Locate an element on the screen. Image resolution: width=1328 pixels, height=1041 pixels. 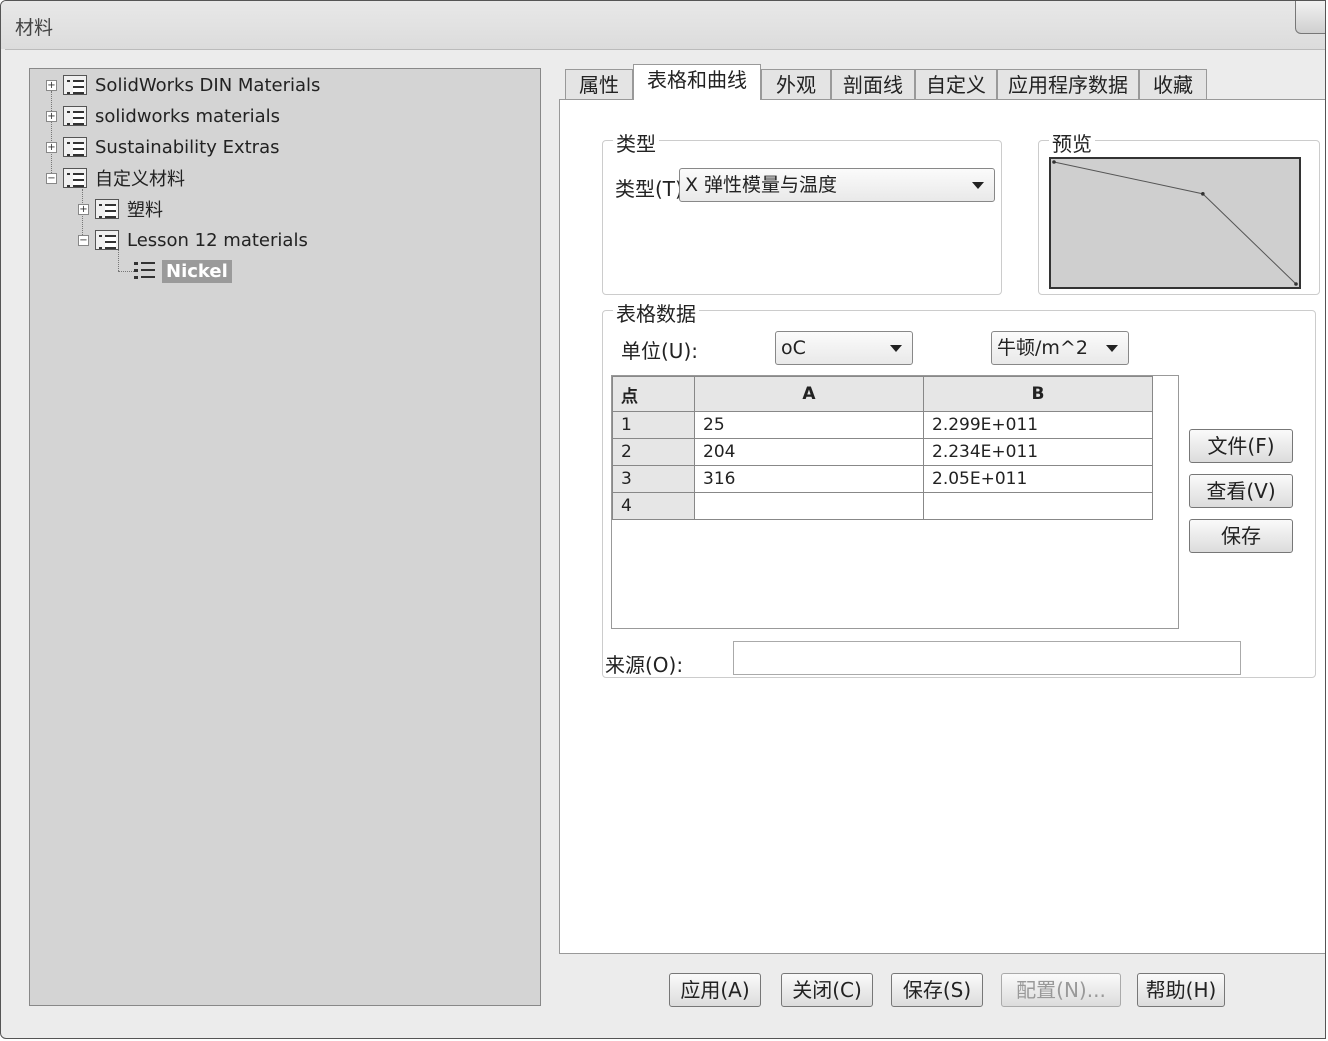
preview-group-title: 预览 is located at coordinates (1072, 142).